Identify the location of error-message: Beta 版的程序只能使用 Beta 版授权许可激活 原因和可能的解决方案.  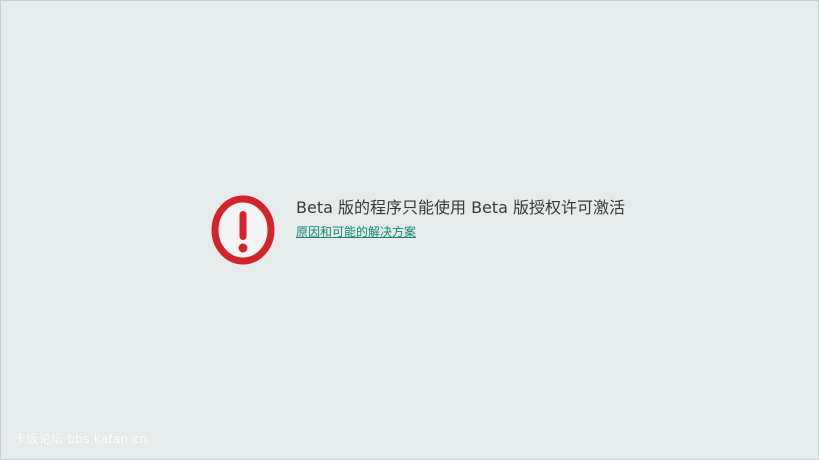
(418, 230).